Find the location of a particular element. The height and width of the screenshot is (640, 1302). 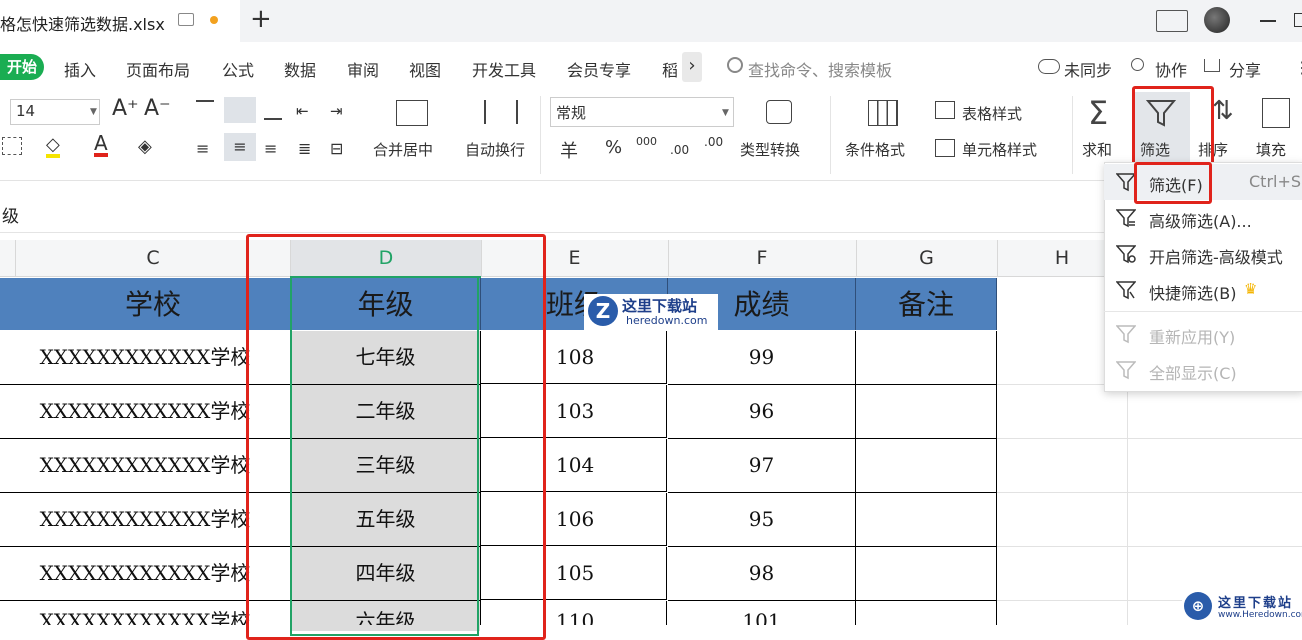

ribbon-separator is located at coordinates (830, 135).